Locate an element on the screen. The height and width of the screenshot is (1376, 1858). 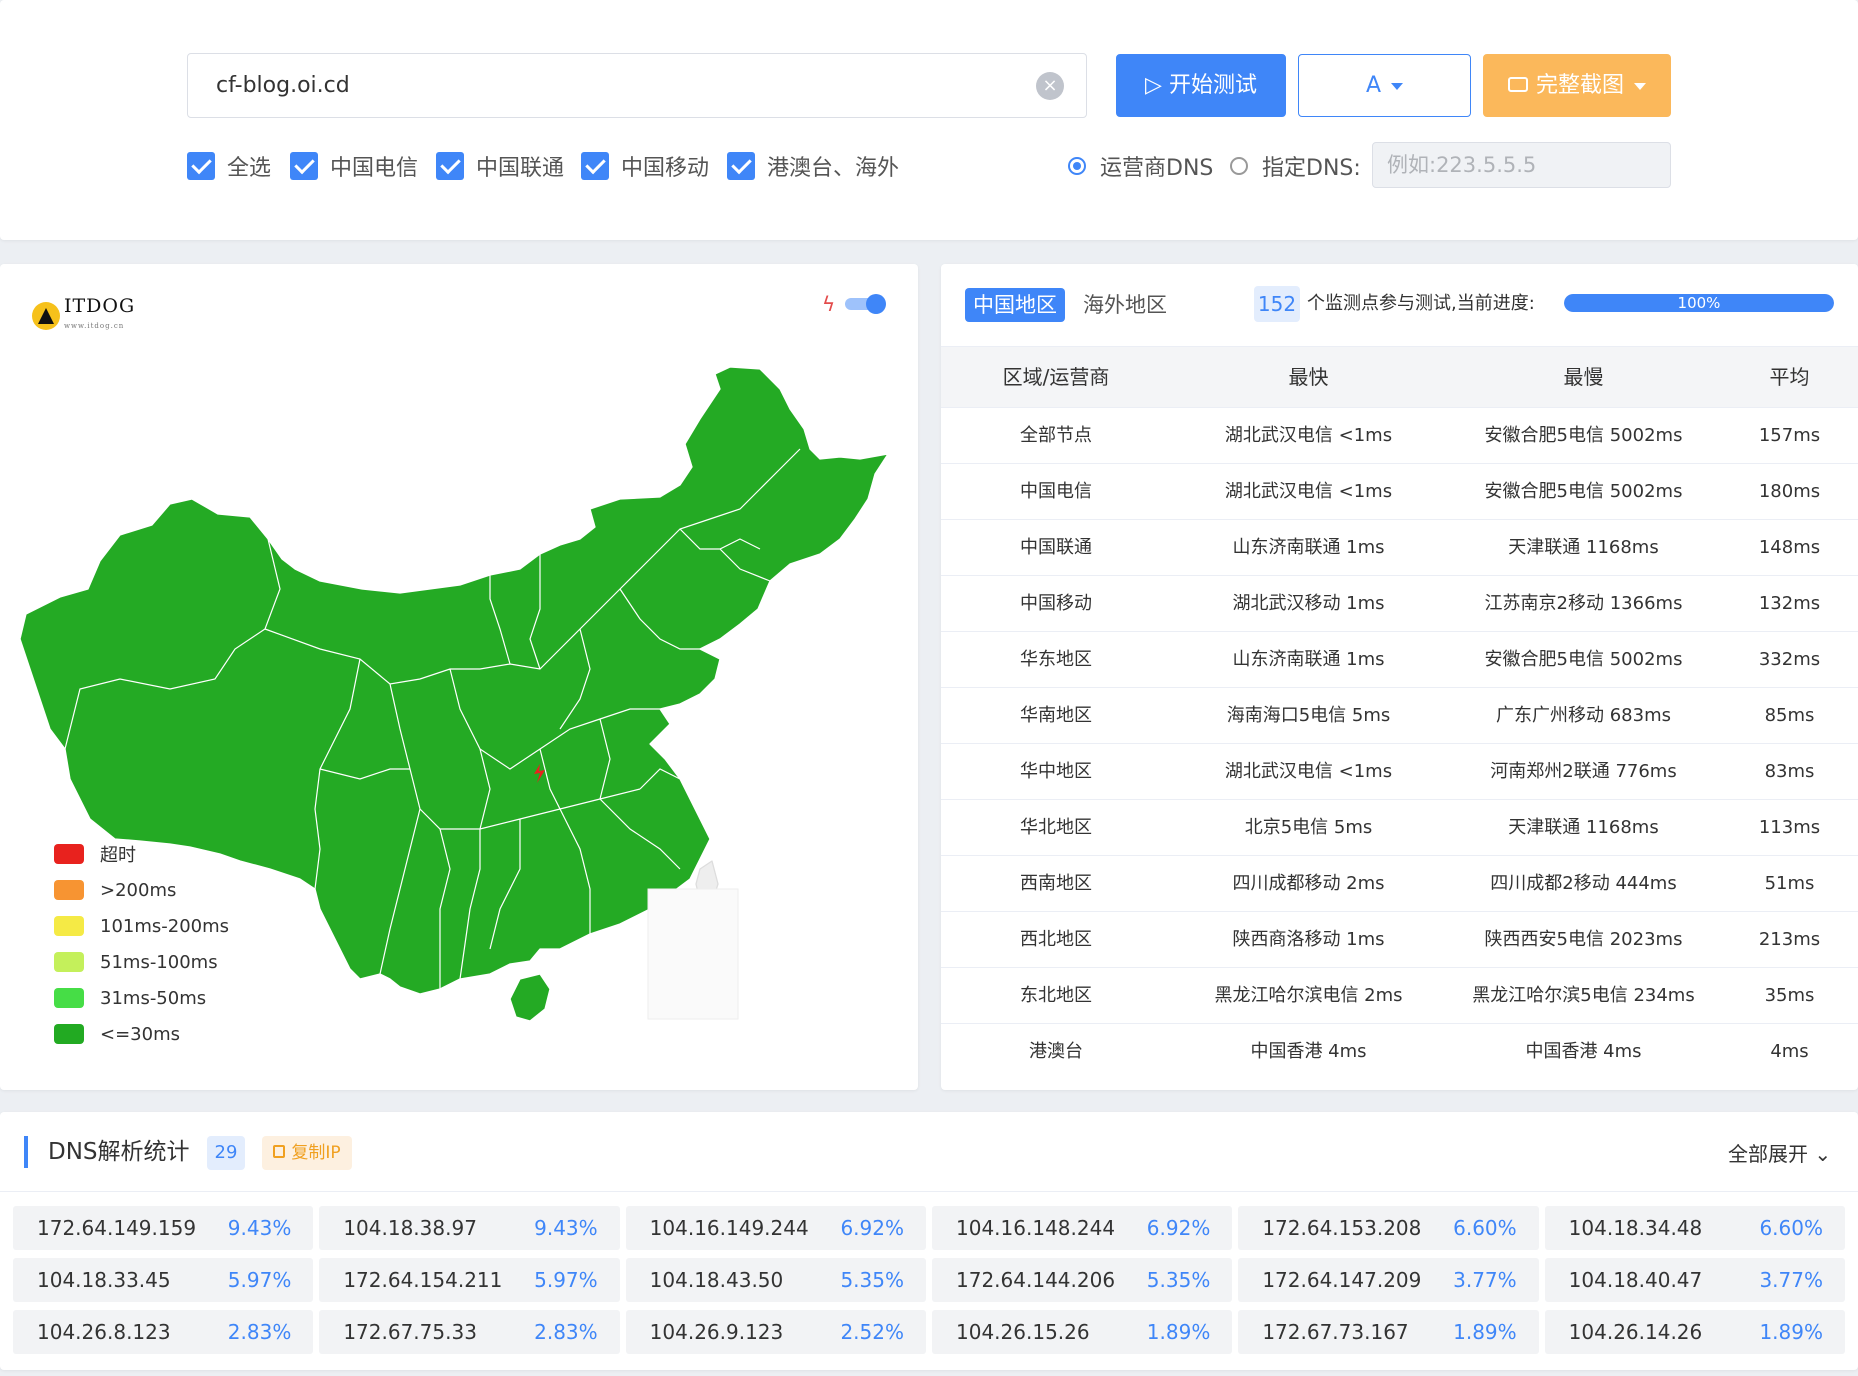
section-accent-bar is located at coordinates (26, 1152).